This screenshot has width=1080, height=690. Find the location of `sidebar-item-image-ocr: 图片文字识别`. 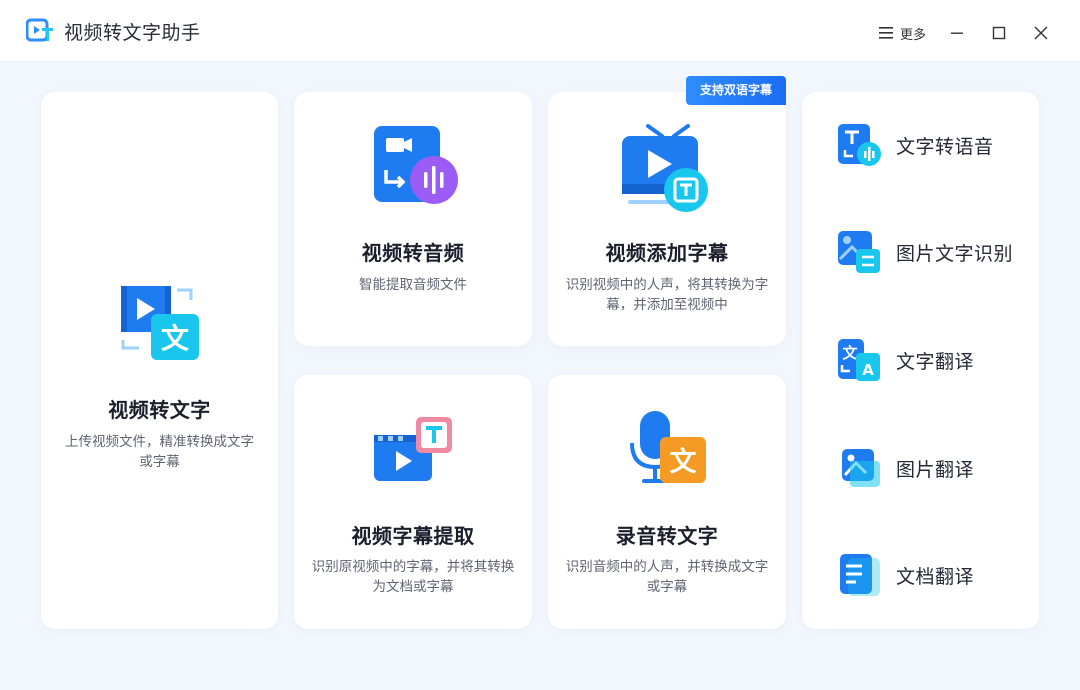

sidebar-item-image-ocr: 图片文字识别 is located at coordinates (931, 252).